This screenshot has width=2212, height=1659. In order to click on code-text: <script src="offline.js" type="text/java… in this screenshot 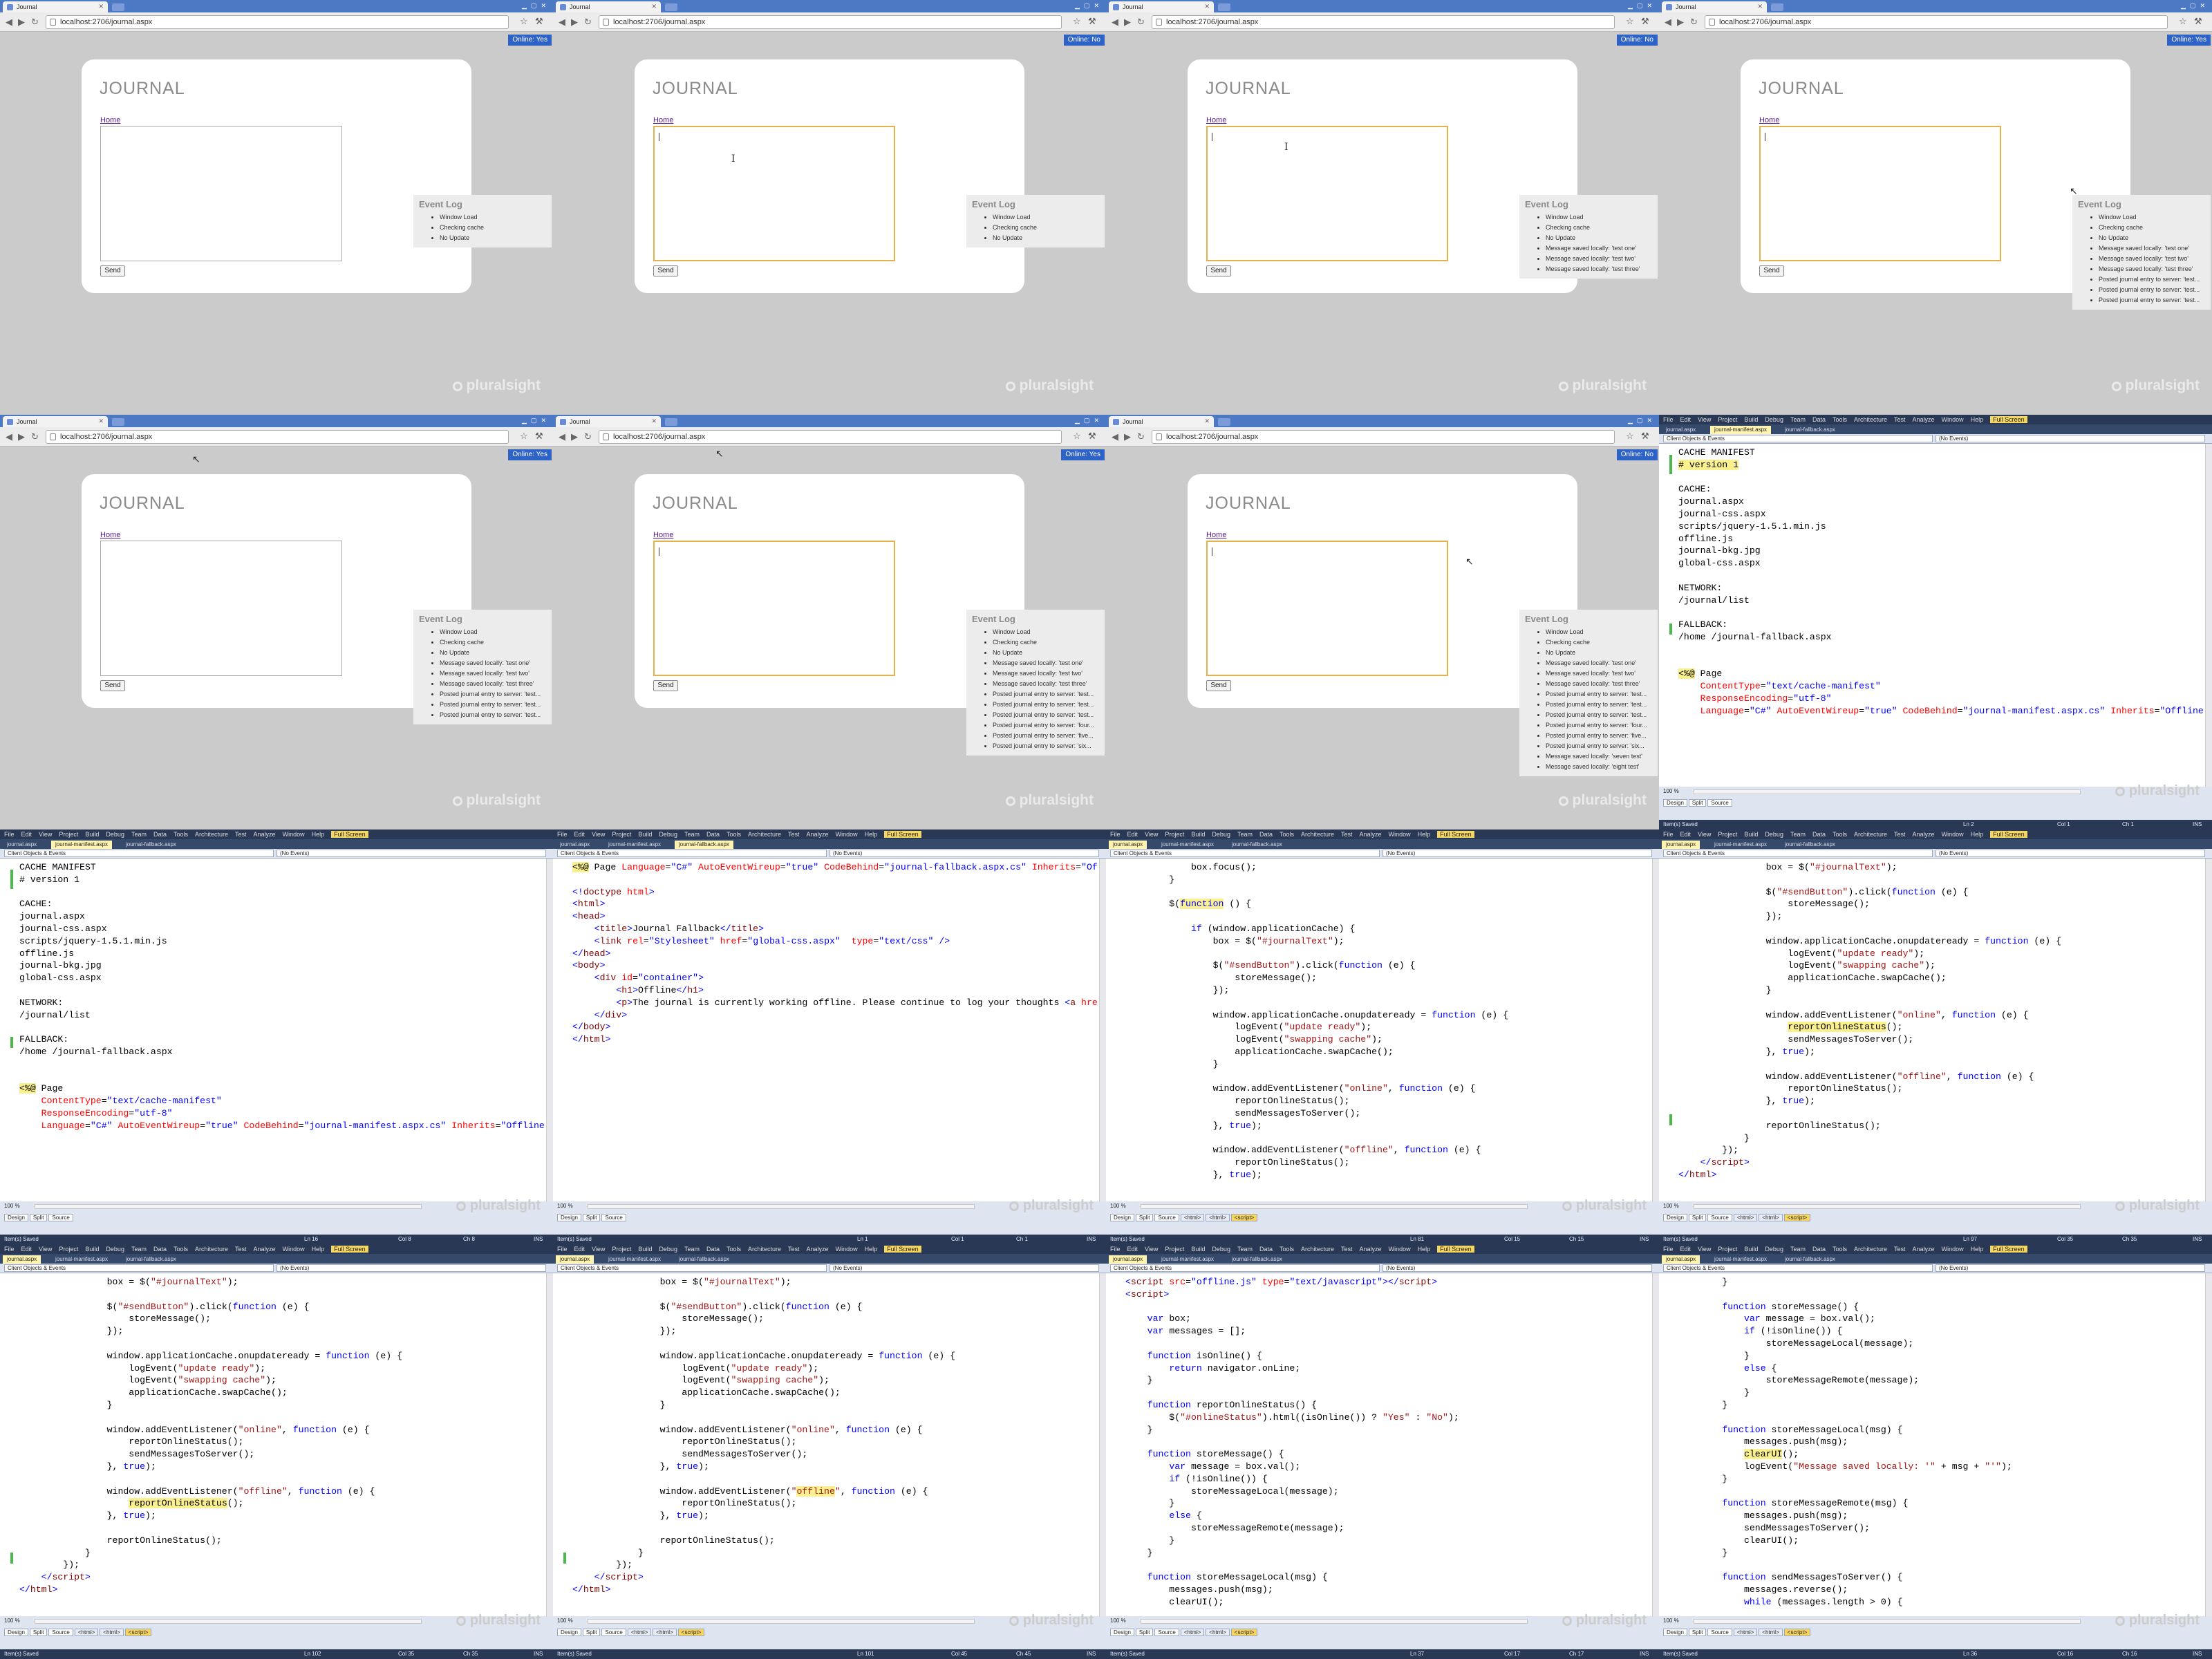, I will do `click(1292, 1442)`.